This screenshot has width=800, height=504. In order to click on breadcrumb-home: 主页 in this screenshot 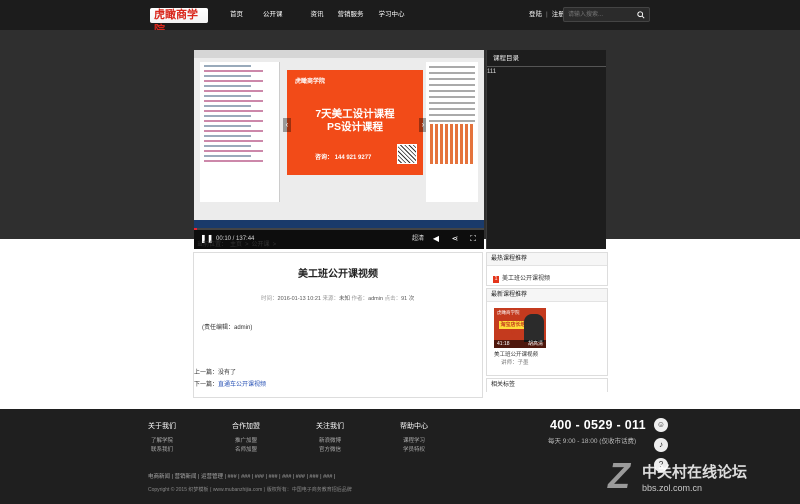, I will do `click(236, 245)`.